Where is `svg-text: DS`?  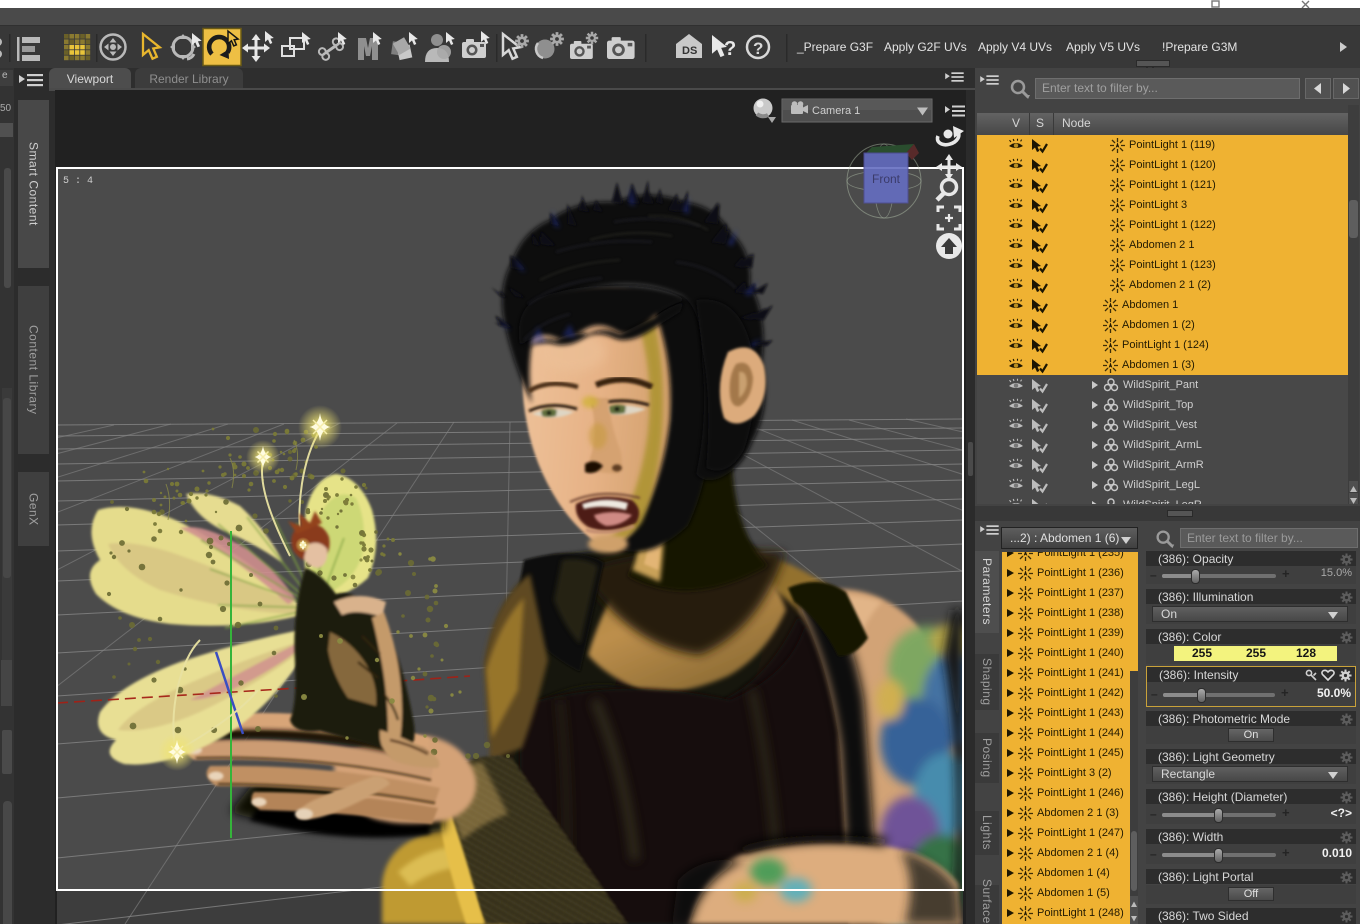
svg-text: DS is located at coordinates (689, 51).